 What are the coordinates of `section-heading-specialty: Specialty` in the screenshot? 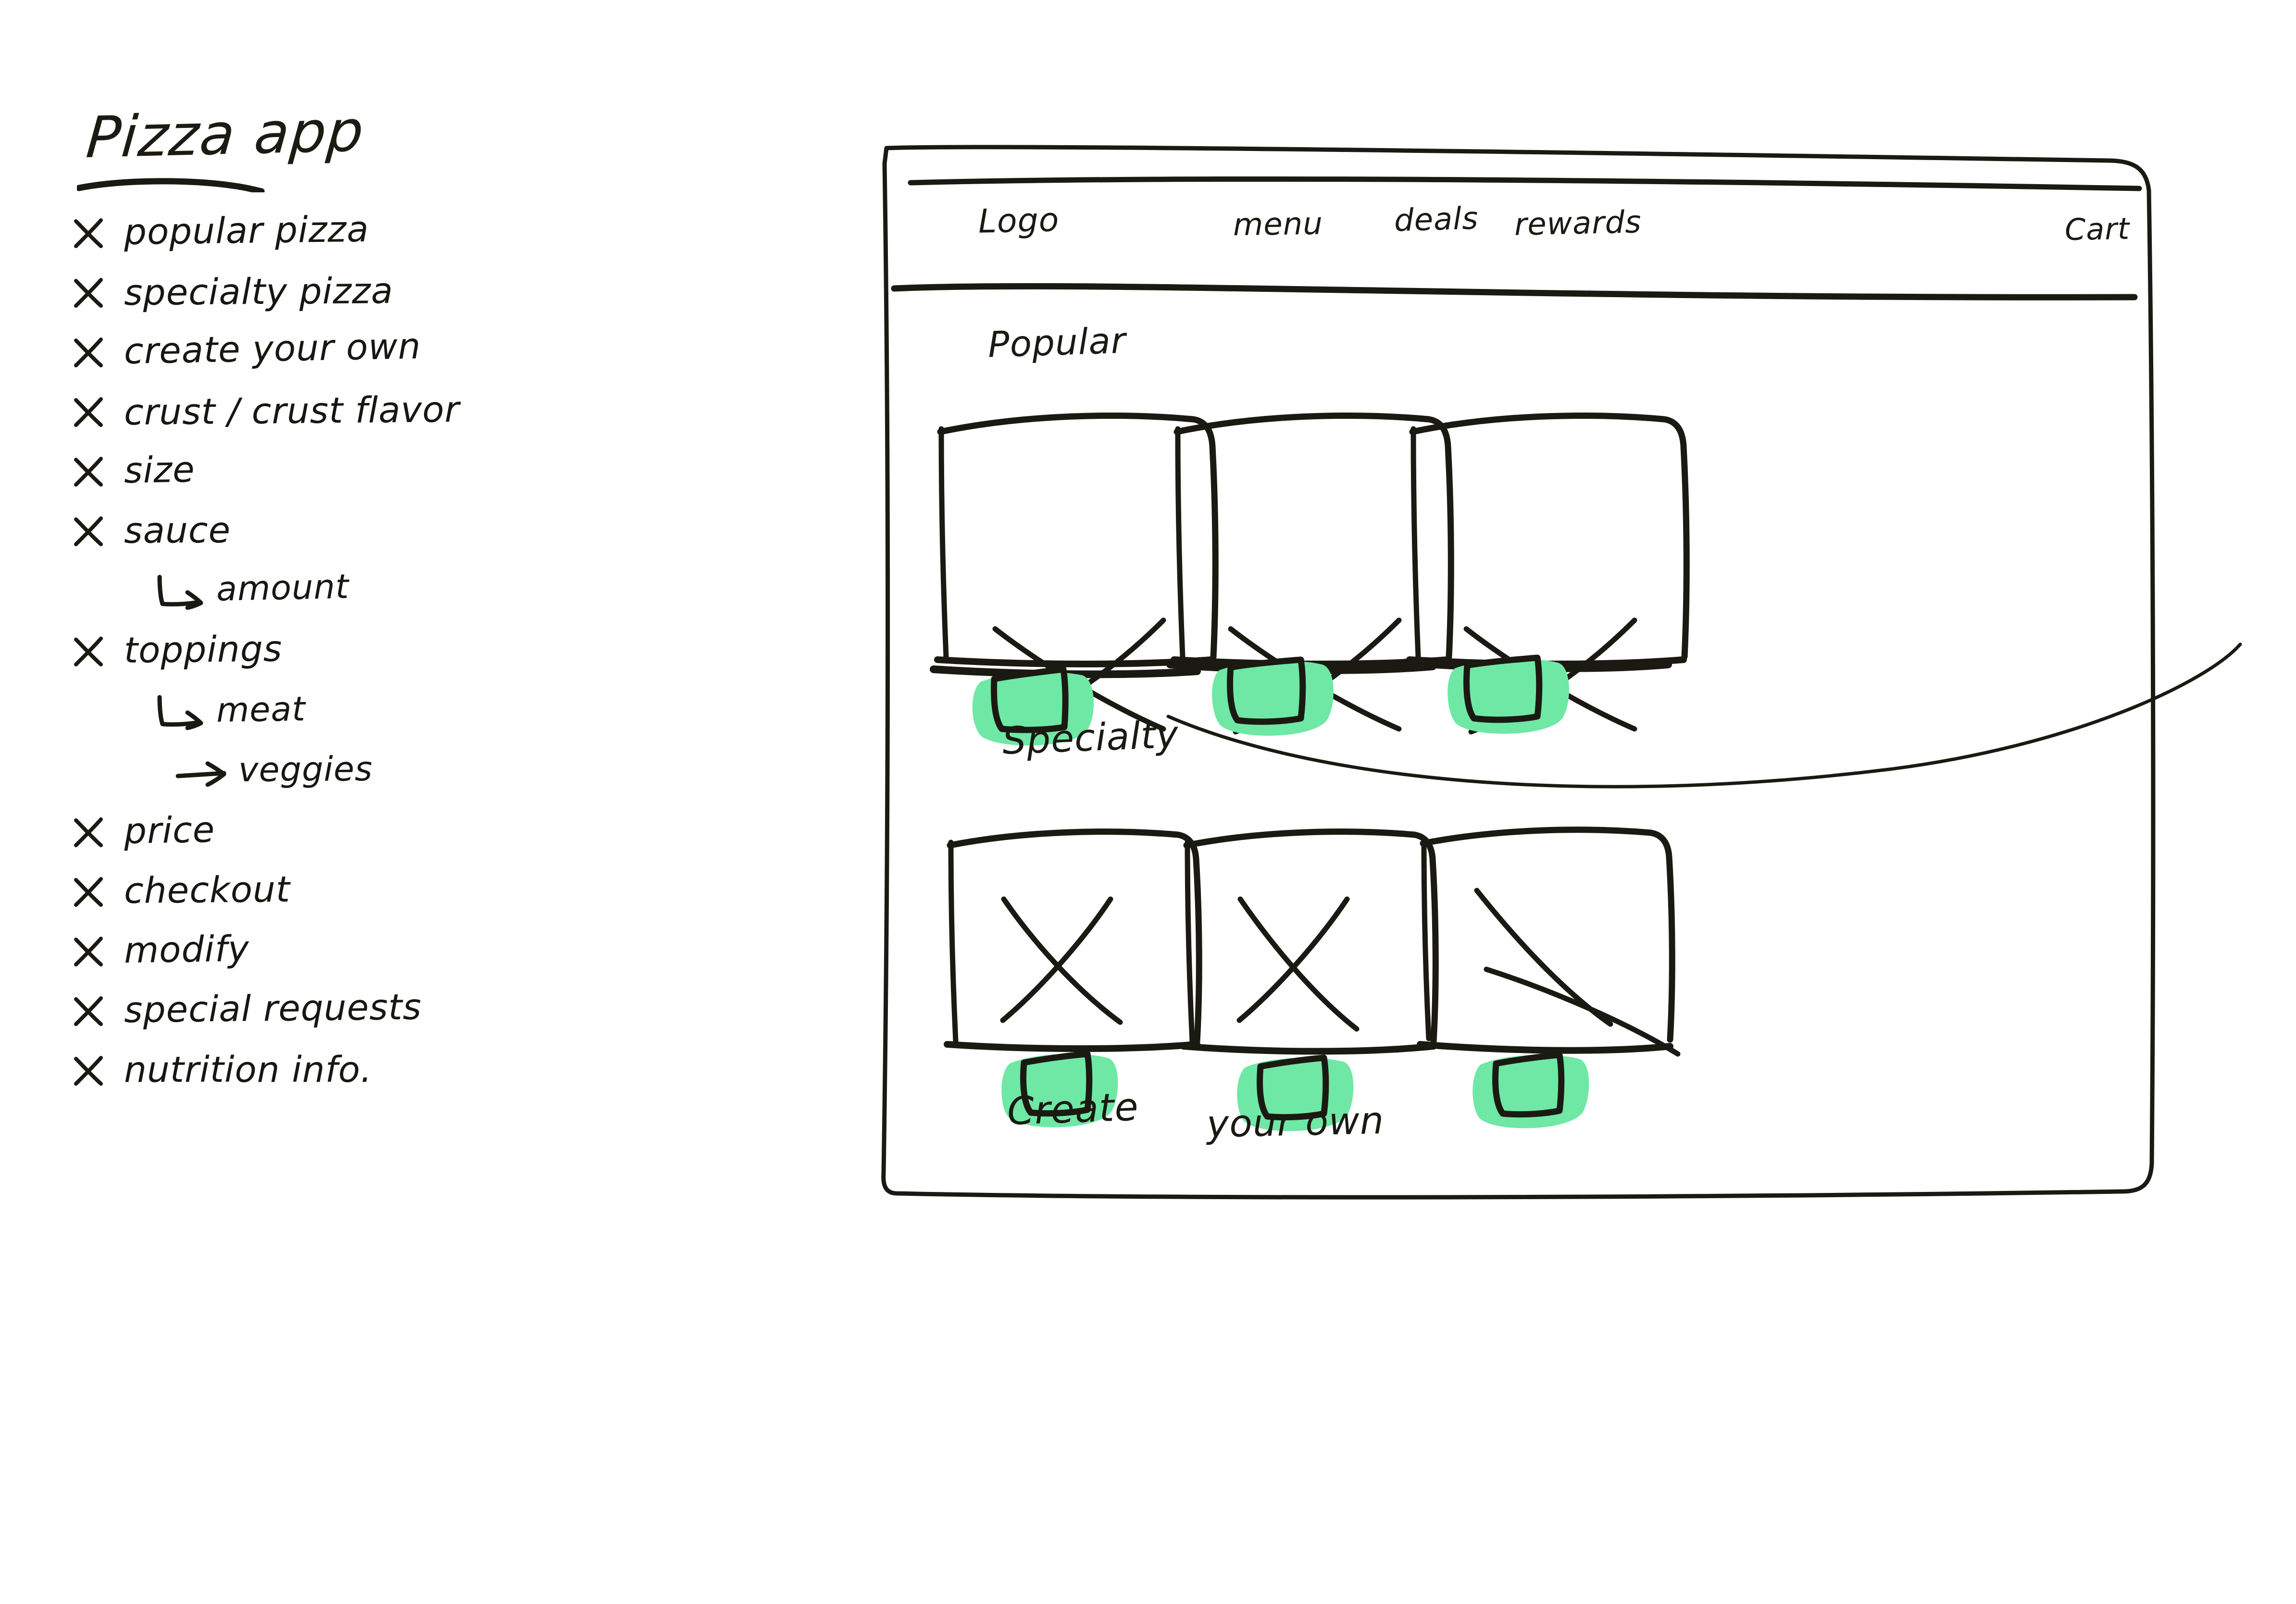 It's located at (1090, 738).